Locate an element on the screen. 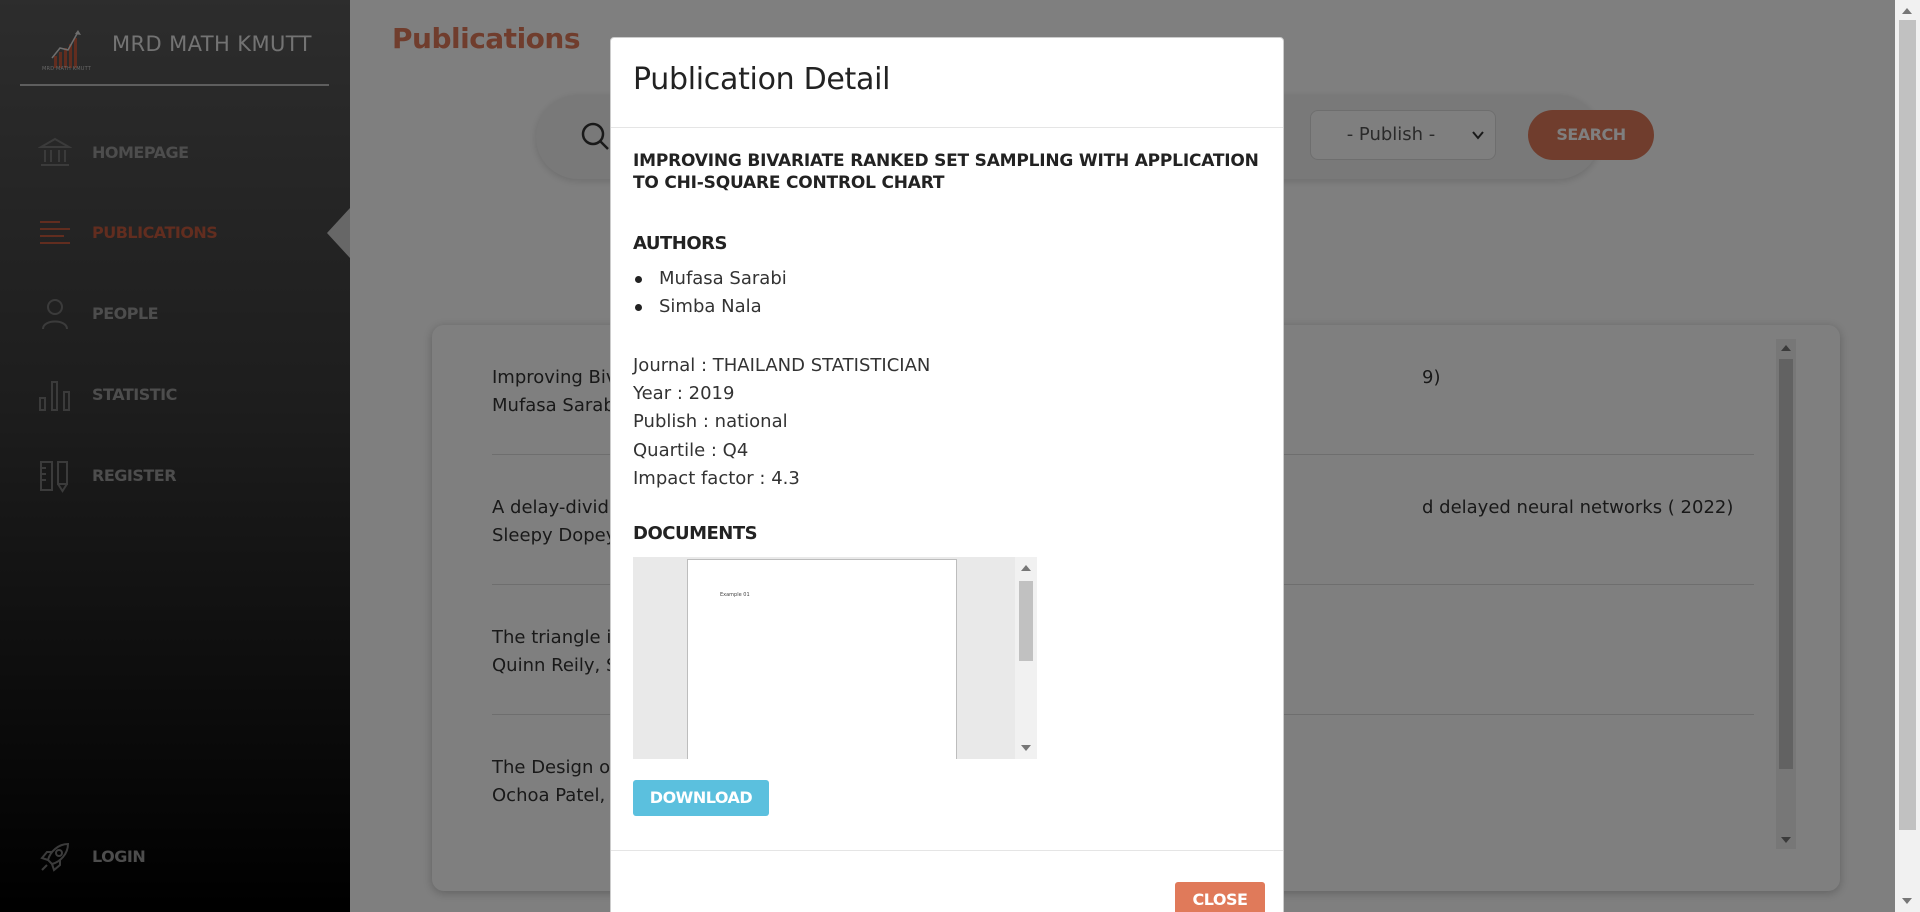 This screenshot has width=1920, height=912. quartile-info: Quartile : Q4 is located at coordinates (691, 450).